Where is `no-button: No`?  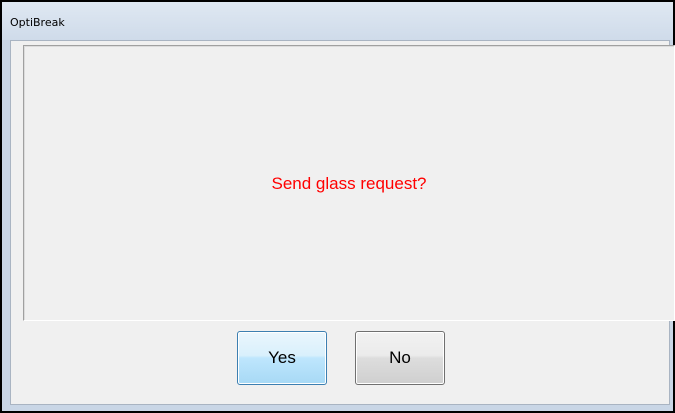
no-button: No is located at coordinates (400, 358).